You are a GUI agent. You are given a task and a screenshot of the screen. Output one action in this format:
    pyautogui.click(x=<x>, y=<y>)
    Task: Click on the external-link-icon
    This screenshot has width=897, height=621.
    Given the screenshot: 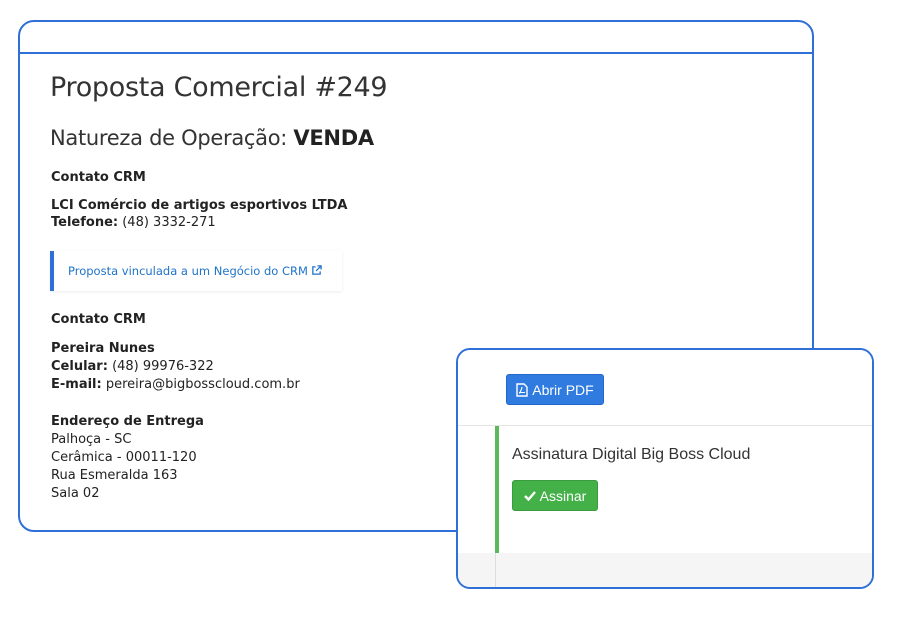 What is the action you would take?
    pyautogui.click(x=316, y=272)
    